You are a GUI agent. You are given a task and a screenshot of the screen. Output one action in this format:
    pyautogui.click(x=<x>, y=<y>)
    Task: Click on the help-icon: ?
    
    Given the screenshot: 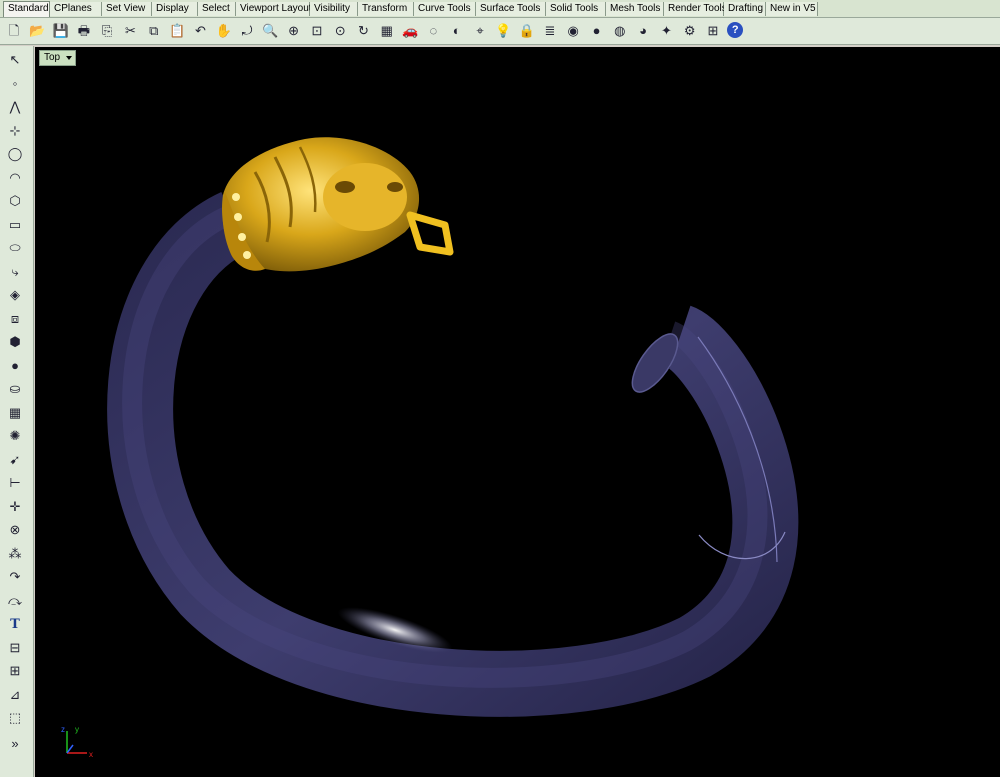 What is the action you would take?
    pyautogui.click(x=735, y=30)
    